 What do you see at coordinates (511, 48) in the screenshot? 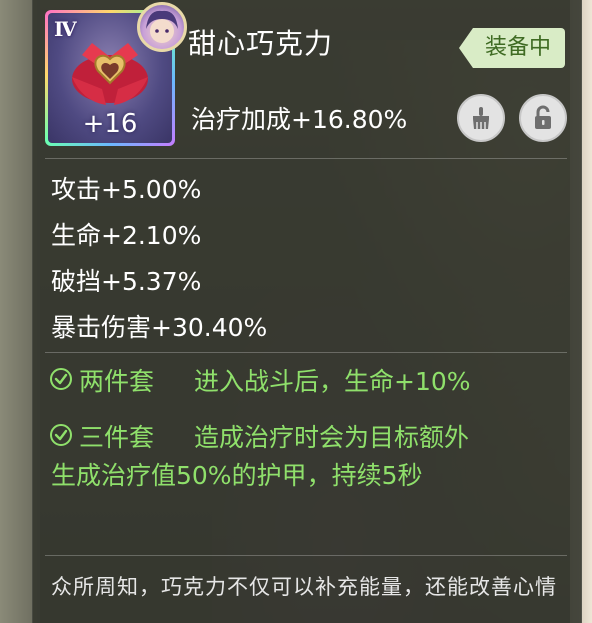
I see `equipped-status-tag: 装备中` at bounding box center [511, 48].